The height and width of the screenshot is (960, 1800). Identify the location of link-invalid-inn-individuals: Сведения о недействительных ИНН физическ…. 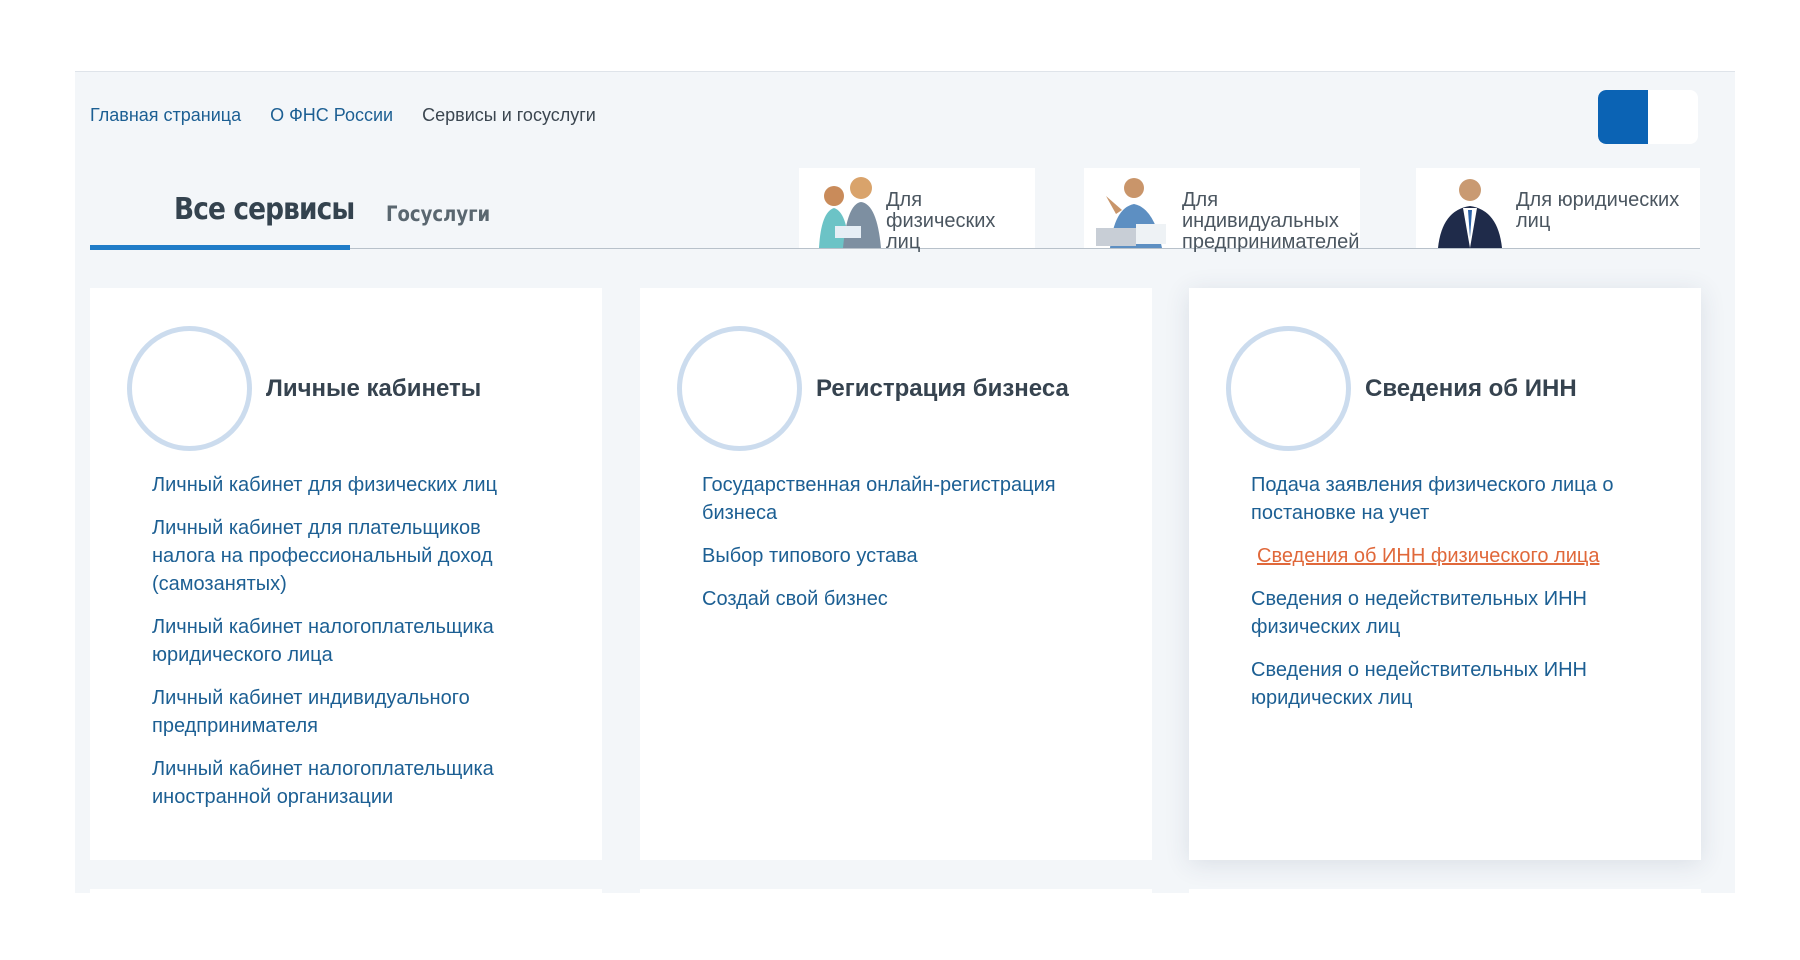
(1446, 613).